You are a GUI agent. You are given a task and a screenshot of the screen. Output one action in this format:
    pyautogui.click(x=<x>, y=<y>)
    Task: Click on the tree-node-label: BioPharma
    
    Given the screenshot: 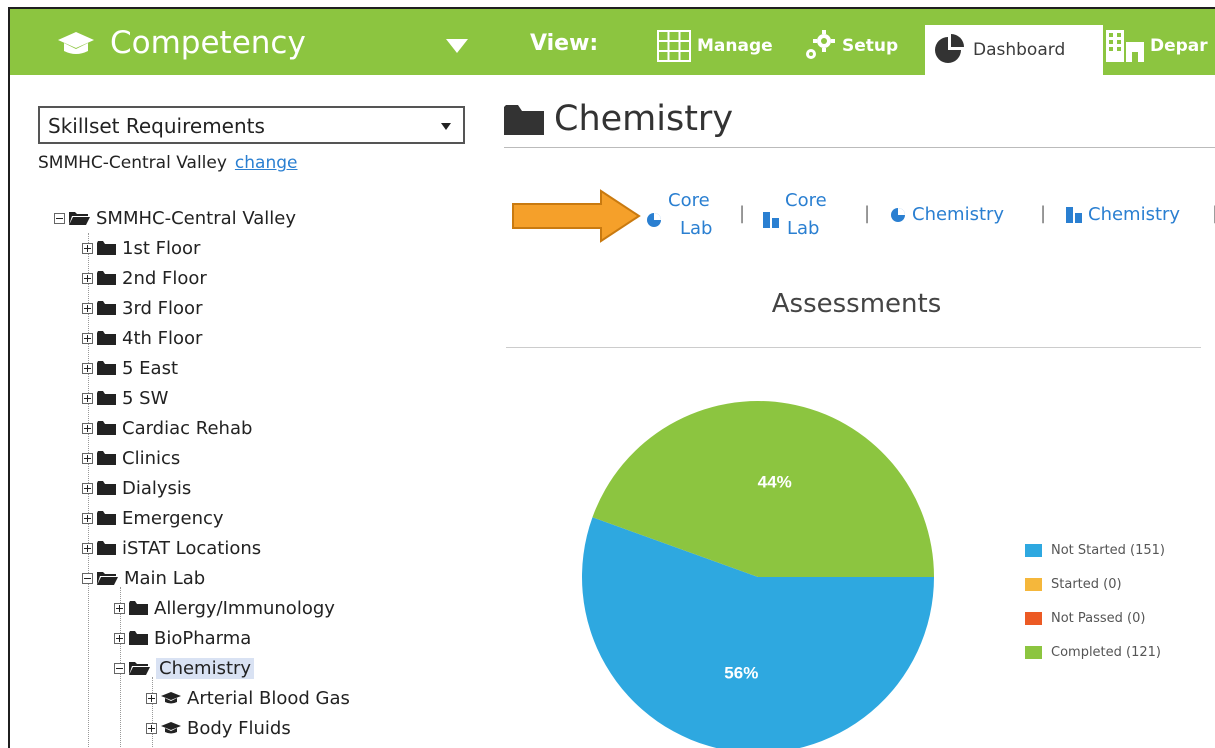 What is the action you would take?
    pyautogui.click(x=203, y=638)
    